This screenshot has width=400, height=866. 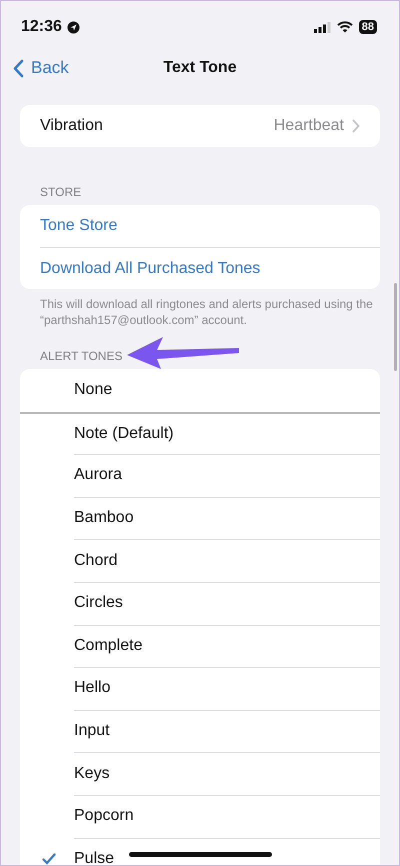 I want to click on tone-label: Note (Default), so click(x=124, y=433).